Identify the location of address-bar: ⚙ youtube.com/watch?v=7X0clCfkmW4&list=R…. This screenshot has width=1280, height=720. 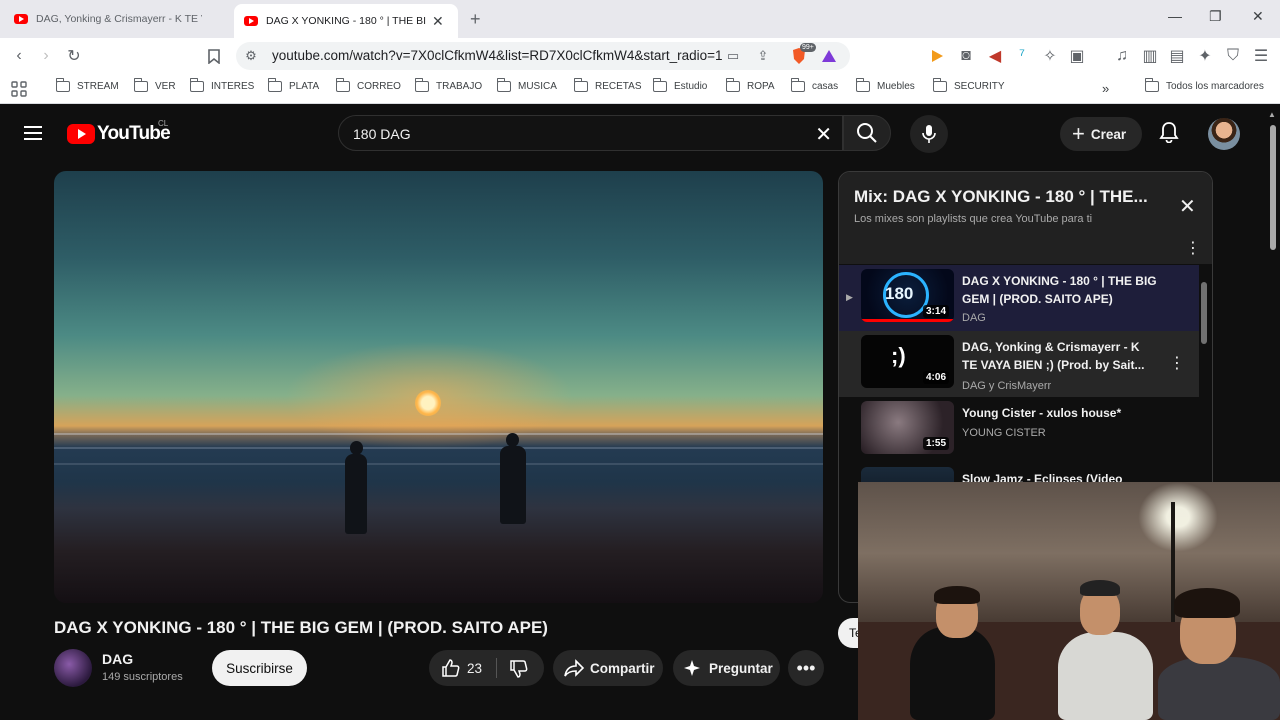
(543, 56).